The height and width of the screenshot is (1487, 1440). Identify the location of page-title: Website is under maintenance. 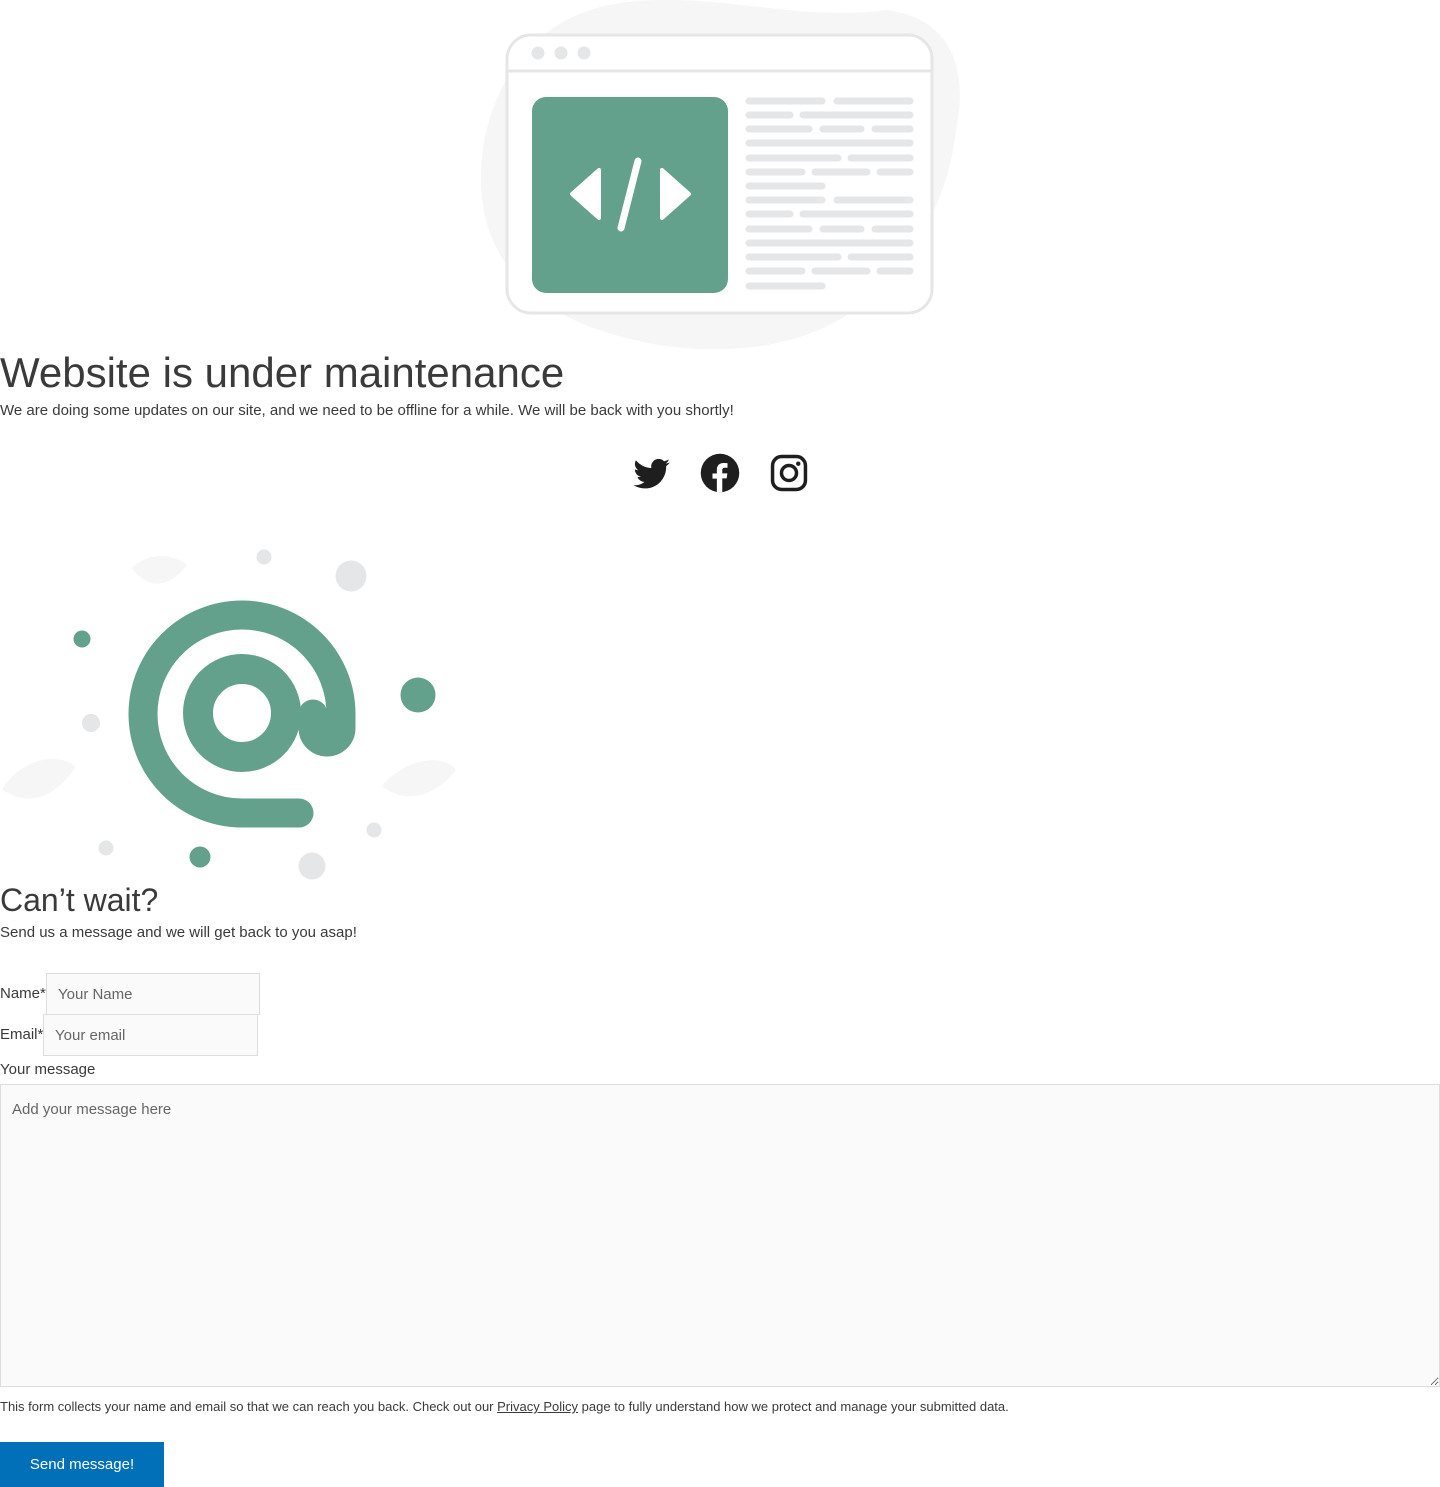
(282, 372).